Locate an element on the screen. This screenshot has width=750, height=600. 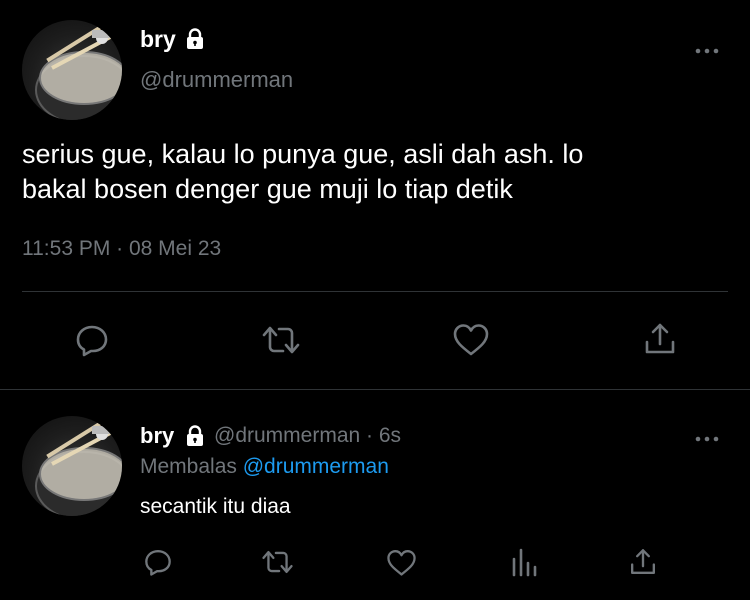
views-icon is located at coordinates (524, 562).